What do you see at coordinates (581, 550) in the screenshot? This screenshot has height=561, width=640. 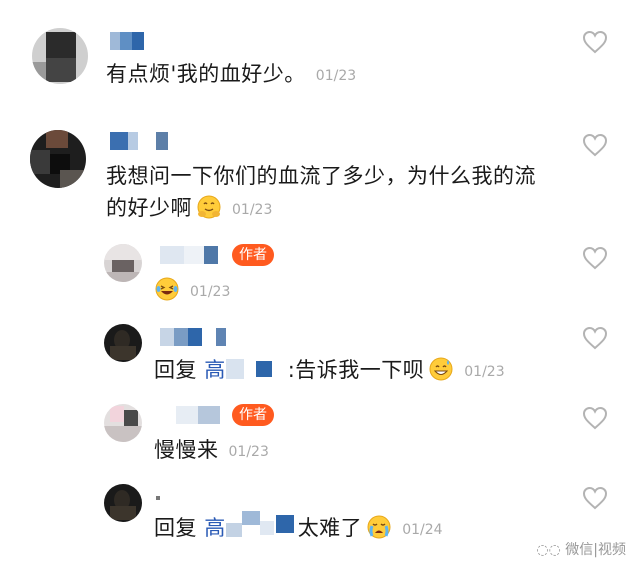 I see `watermark: ◌◌ 微信|视频` at bounding box center [581, 550].